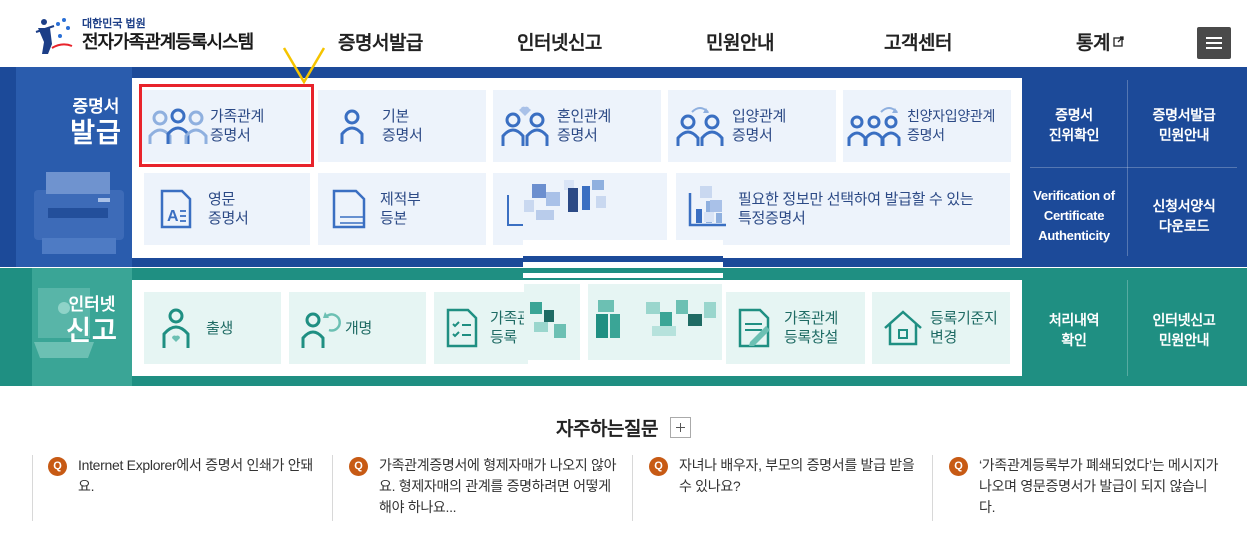 This screenshot has width=1247, height=544. What do you see at coordinates (951, 116) in the screenshot?
I see `card-label-line1: 친양자입양관계` at bounding box center [951, 116].